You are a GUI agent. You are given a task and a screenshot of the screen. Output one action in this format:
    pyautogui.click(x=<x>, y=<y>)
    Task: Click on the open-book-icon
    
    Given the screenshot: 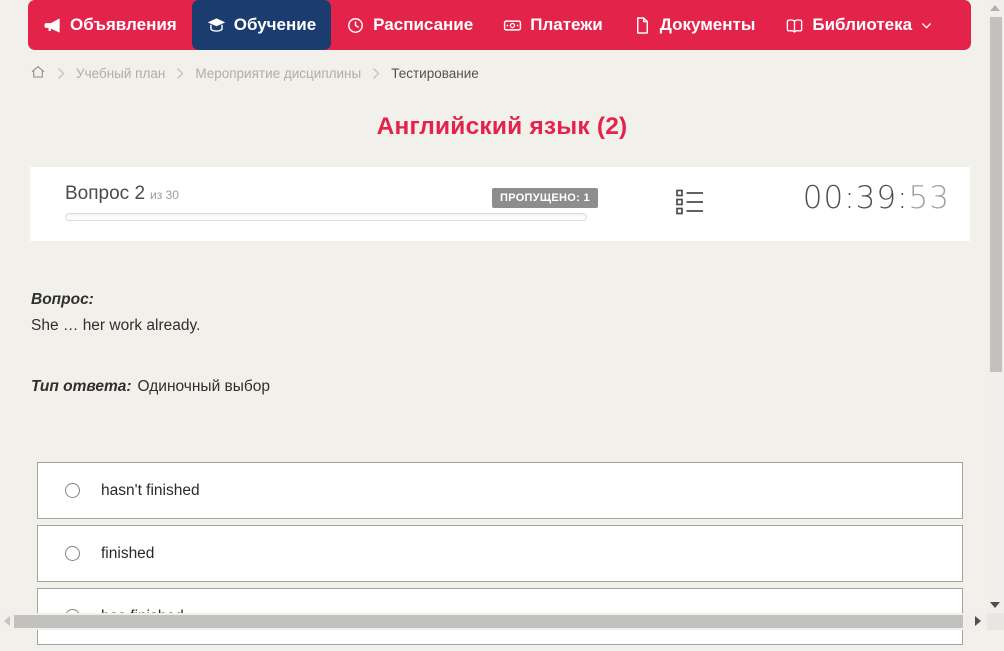 What is the action you would take?
    pyautogui.click(x=794, y=25)
    